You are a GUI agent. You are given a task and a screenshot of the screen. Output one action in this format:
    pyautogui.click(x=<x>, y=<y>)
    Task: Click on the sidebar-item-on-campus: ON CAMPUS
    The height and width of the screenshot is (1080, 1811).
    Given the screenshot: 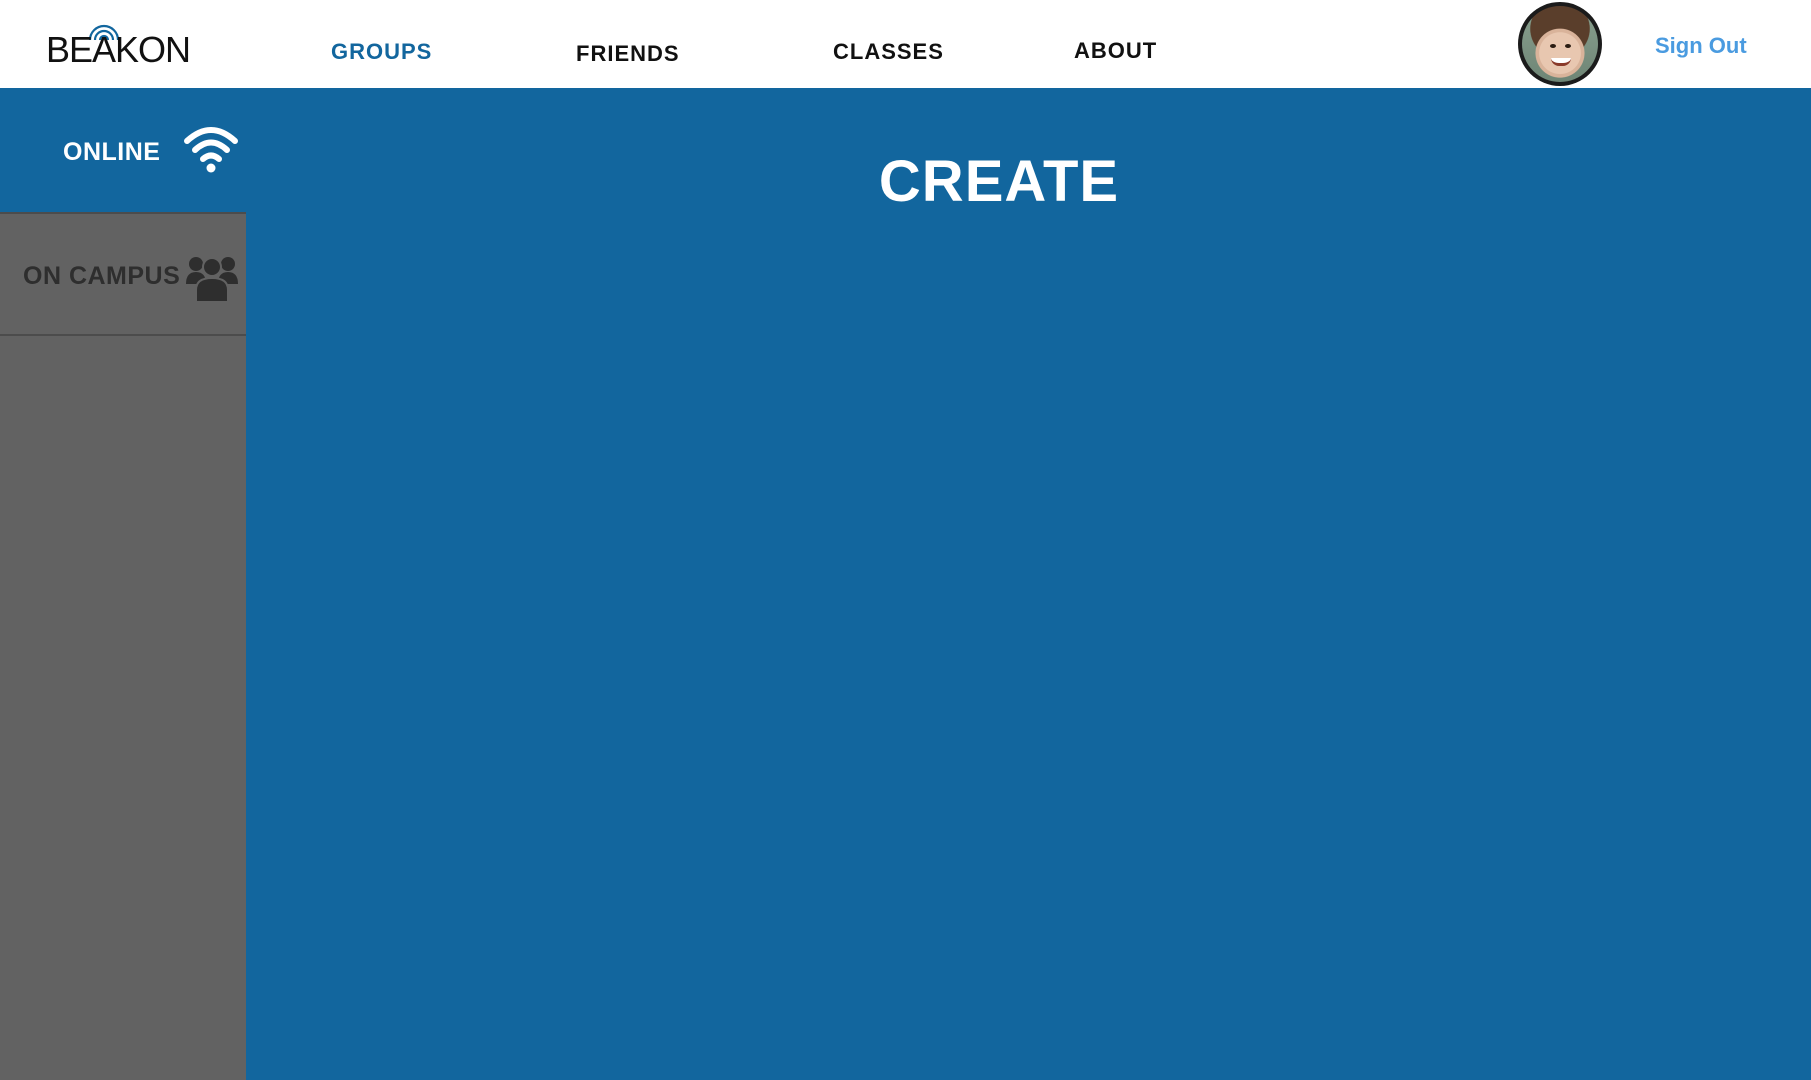 What is the action you would take?
    pyautogui.click(x=123, y=274)
    